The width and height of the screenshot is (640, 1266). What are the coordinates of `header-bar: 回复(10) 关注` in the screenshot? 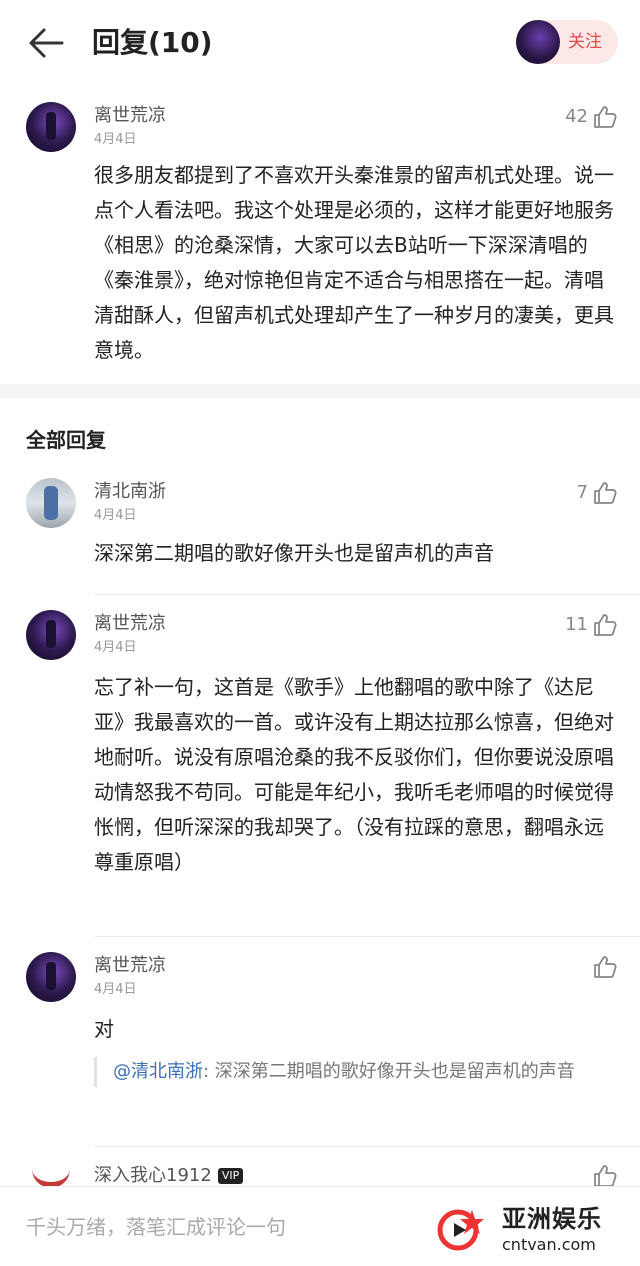 It's located at (320, 43).